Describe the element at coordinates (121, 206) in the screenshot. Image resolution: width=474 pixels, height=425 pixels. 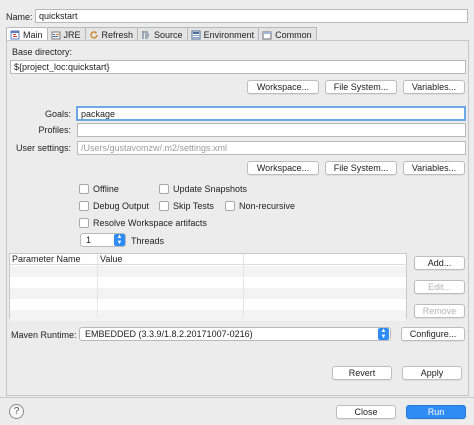
I see `debug-output-label: Debug Output` at that location.